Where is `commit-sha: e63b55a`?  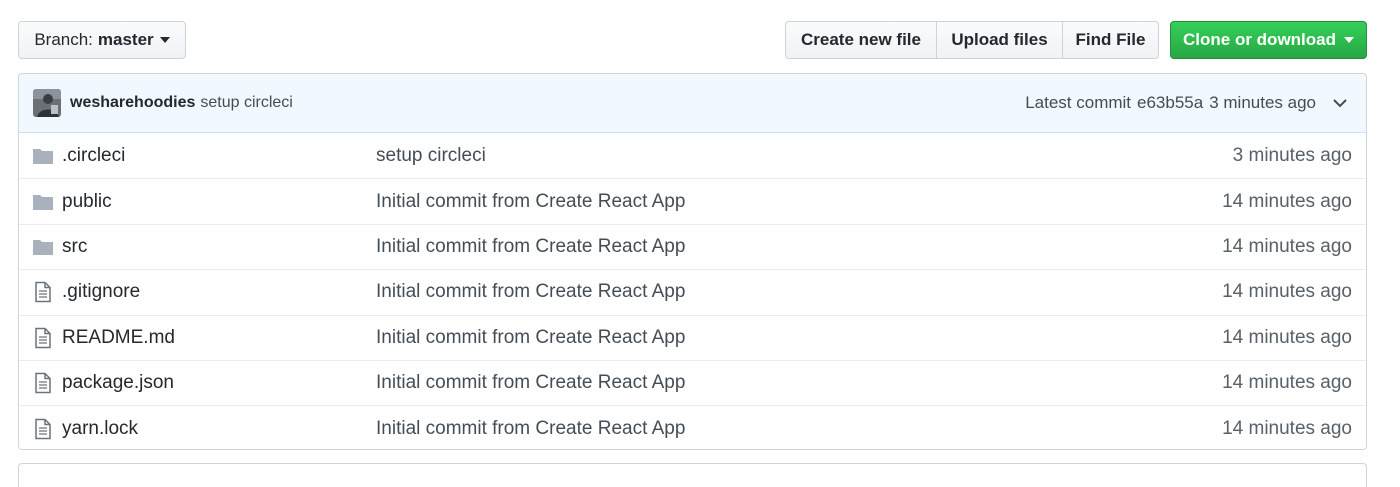 commit-sha: e63b55a is located at coordinates (1170, 103).